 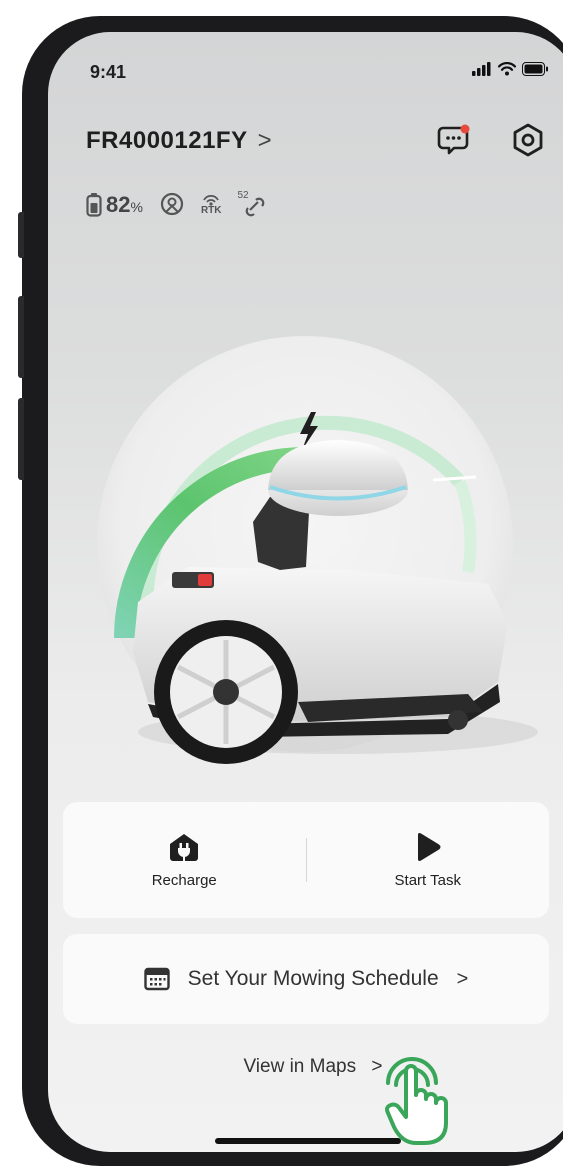 I want to click on schedule-button: Set Your Mowing Schedule >, so click(x=306, y=979).